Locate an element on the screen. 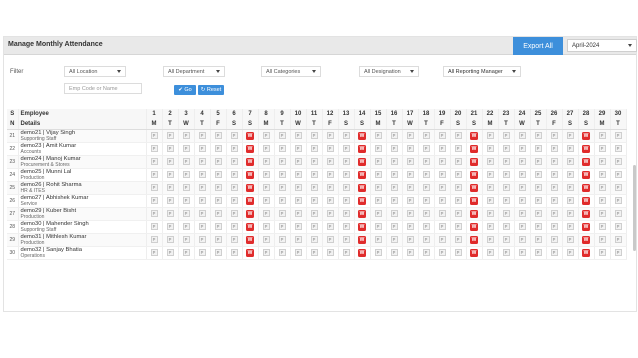 The width and height of the screenshot is (638, 358). department-dropdown: All Department is located at coordinates (194, 71).